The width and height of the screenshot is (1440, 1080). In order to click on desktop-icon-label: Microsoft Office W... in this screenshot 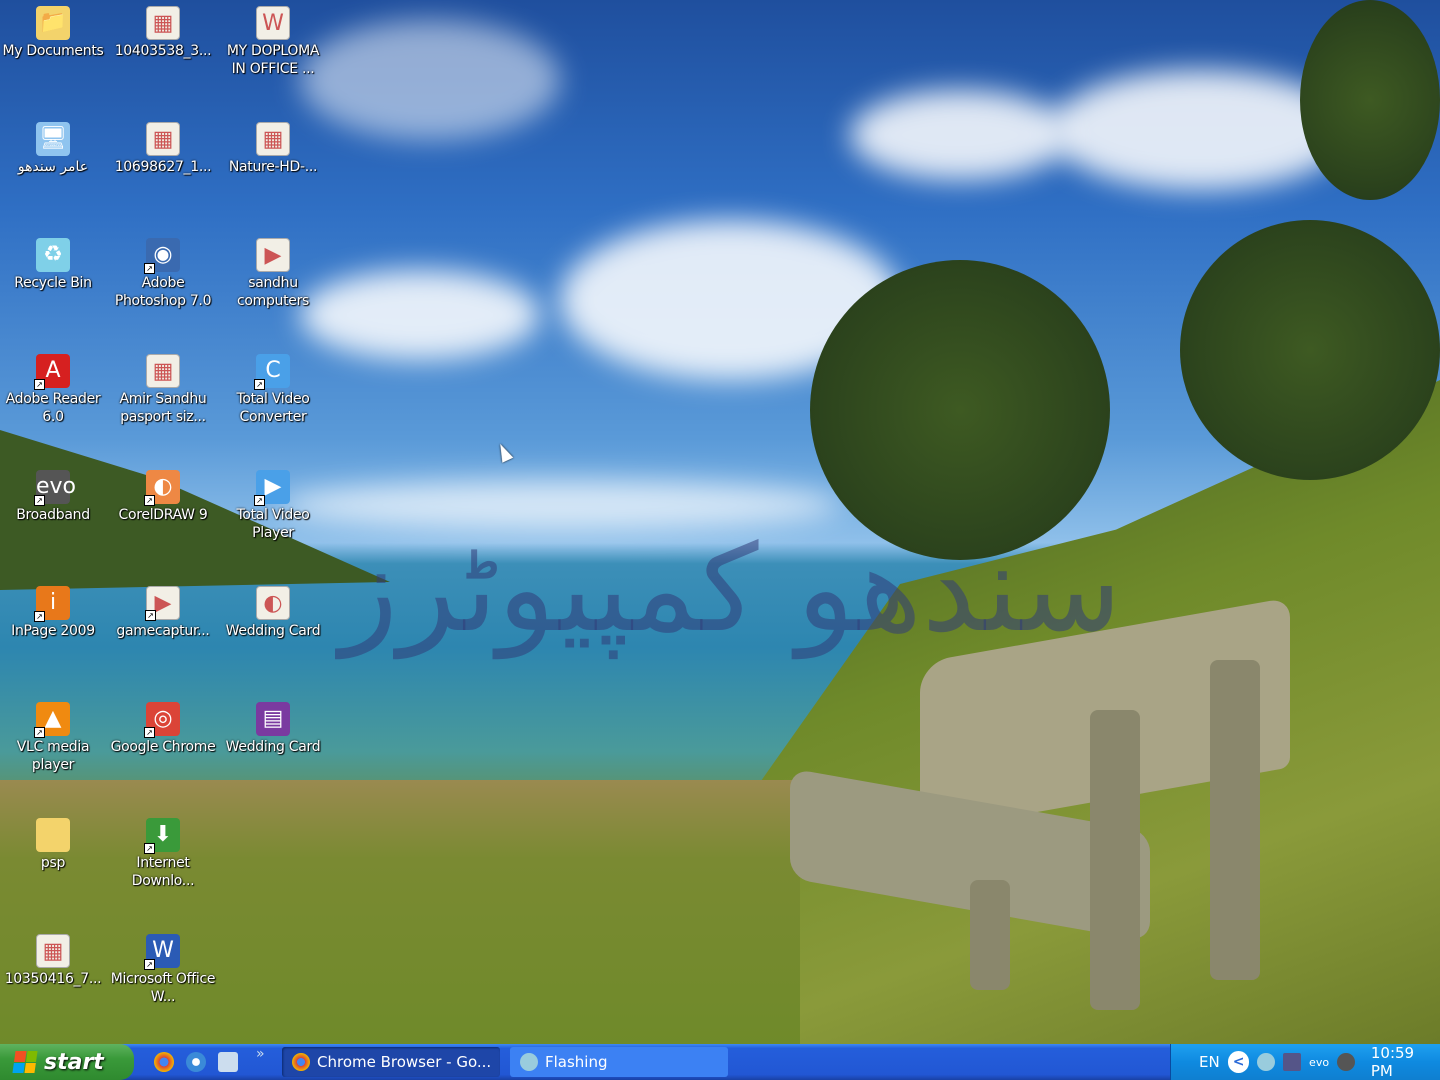, I will do `click(163, 988)`.